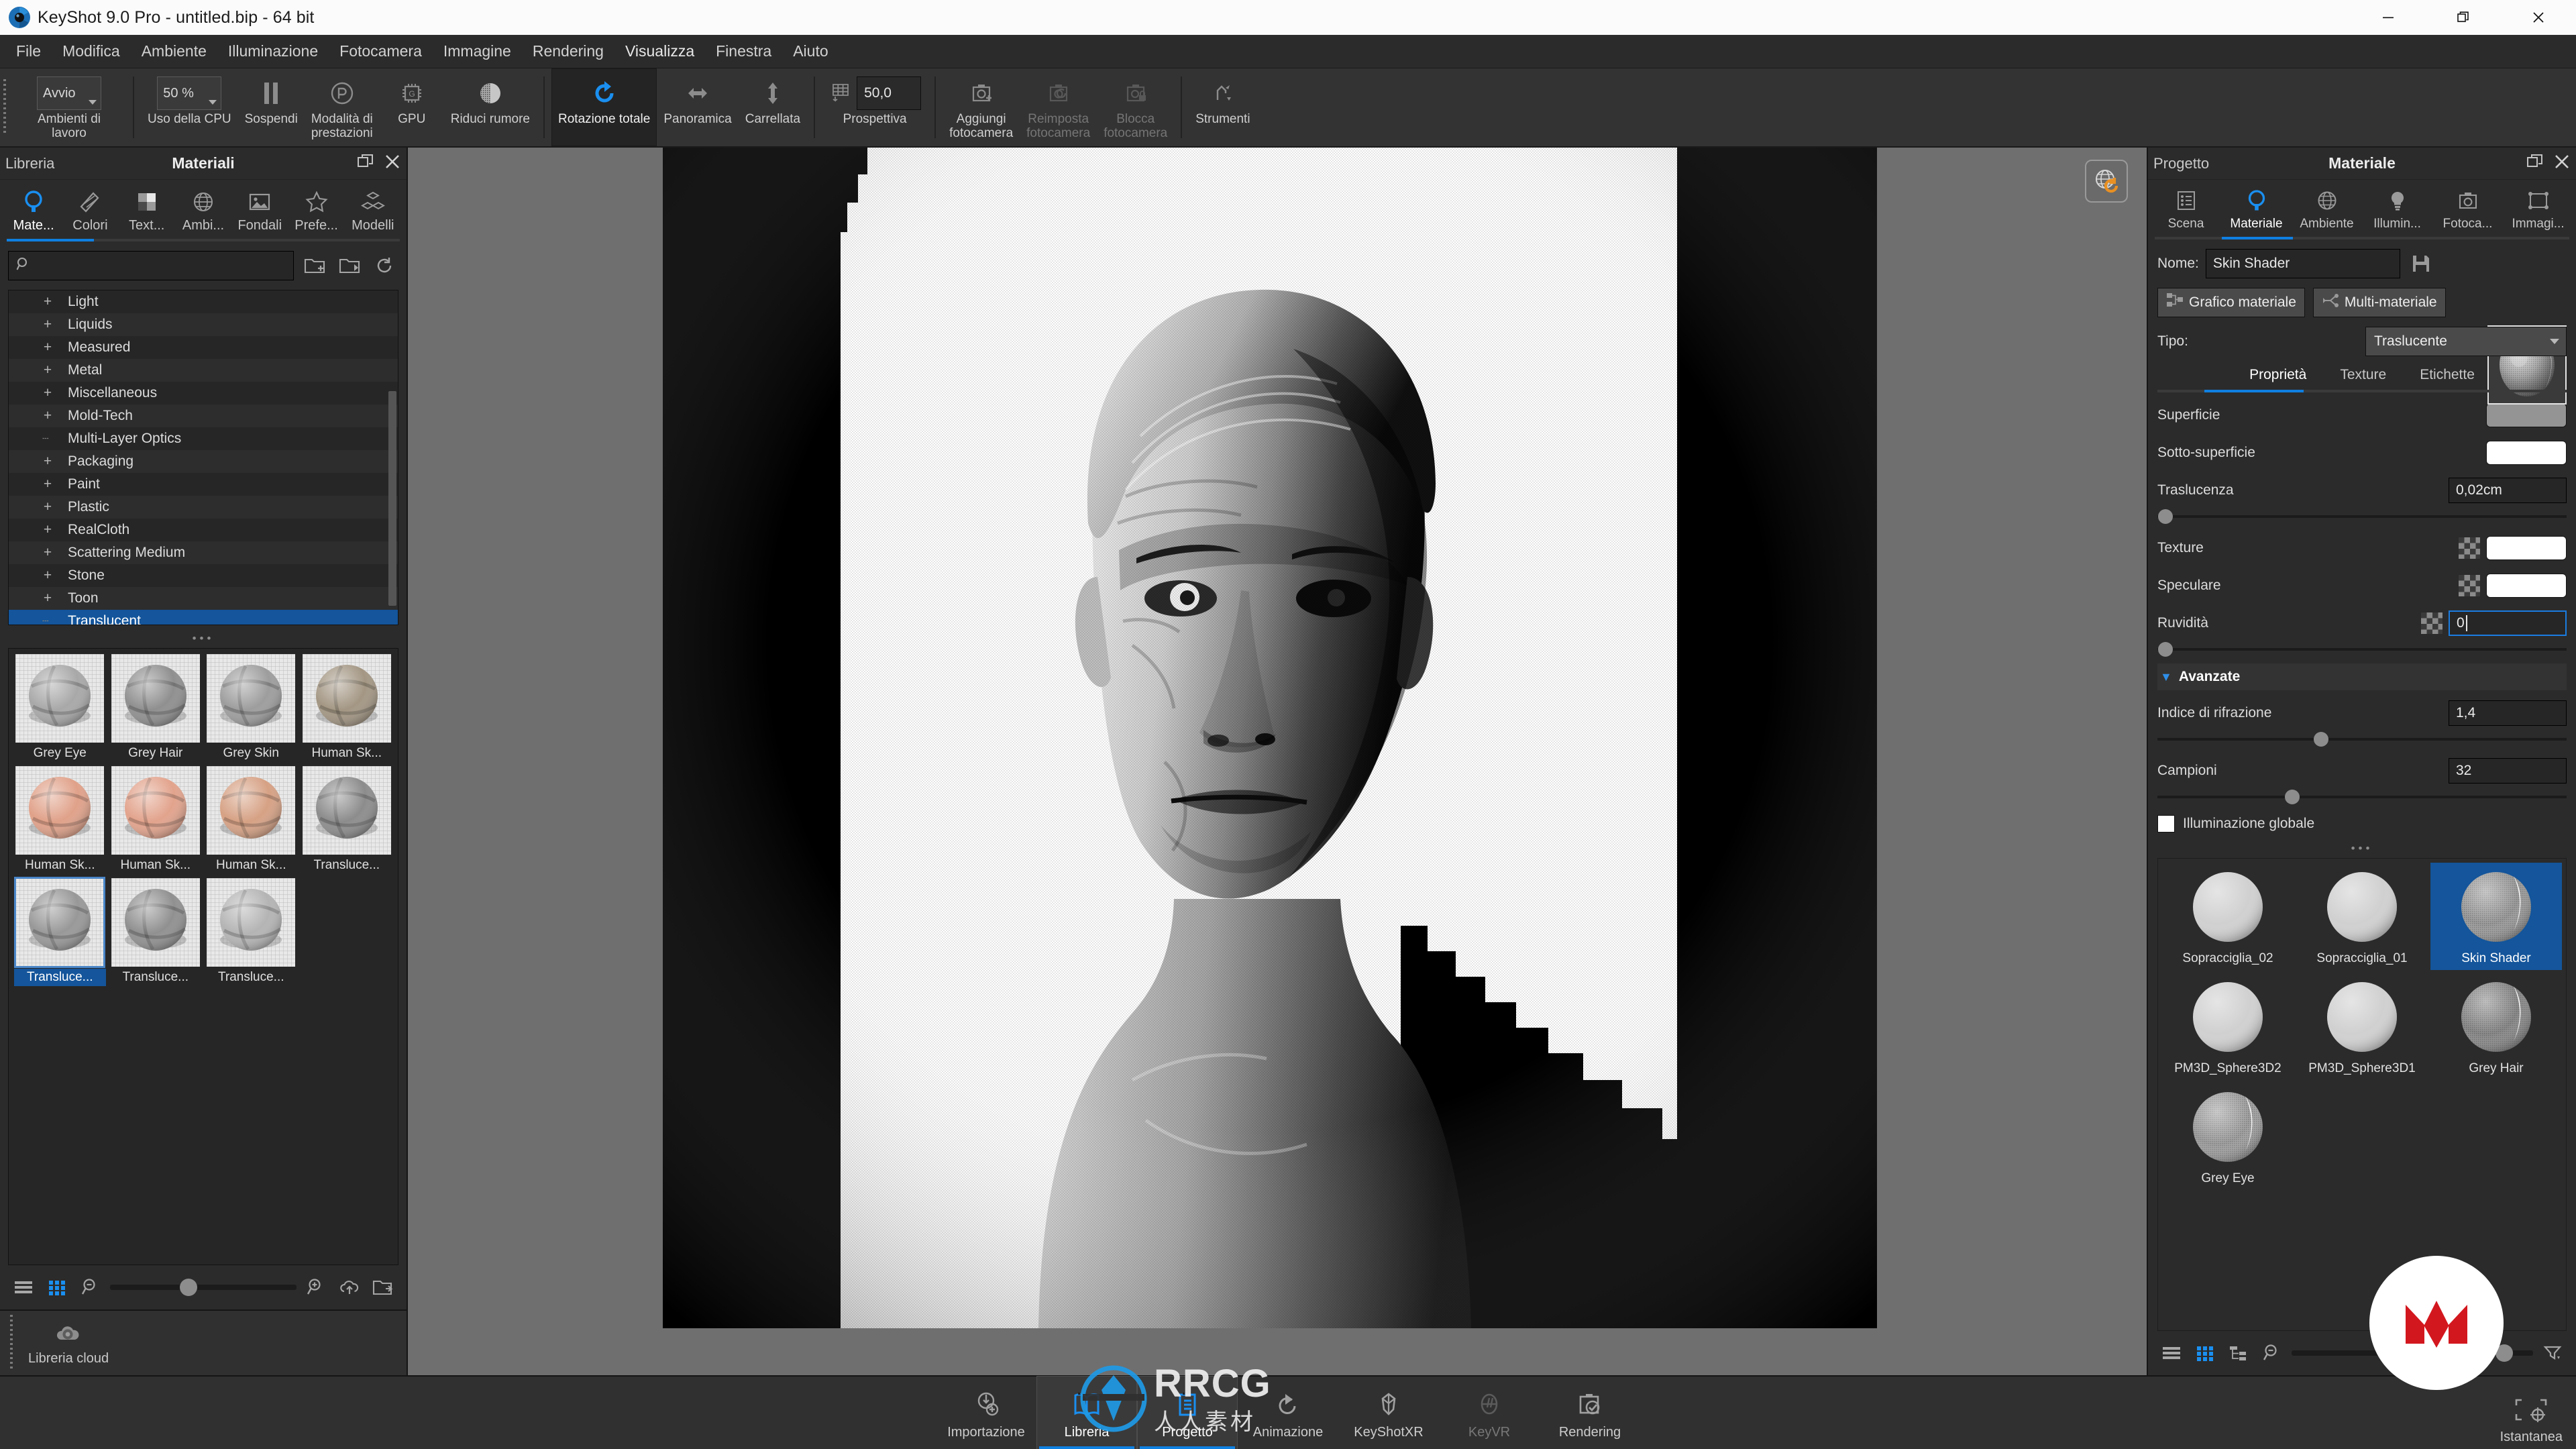 This screenshot has height=1449, width=2576. I want to click on perspective-button: 50,0 Prospettiva, so click(875, 107).